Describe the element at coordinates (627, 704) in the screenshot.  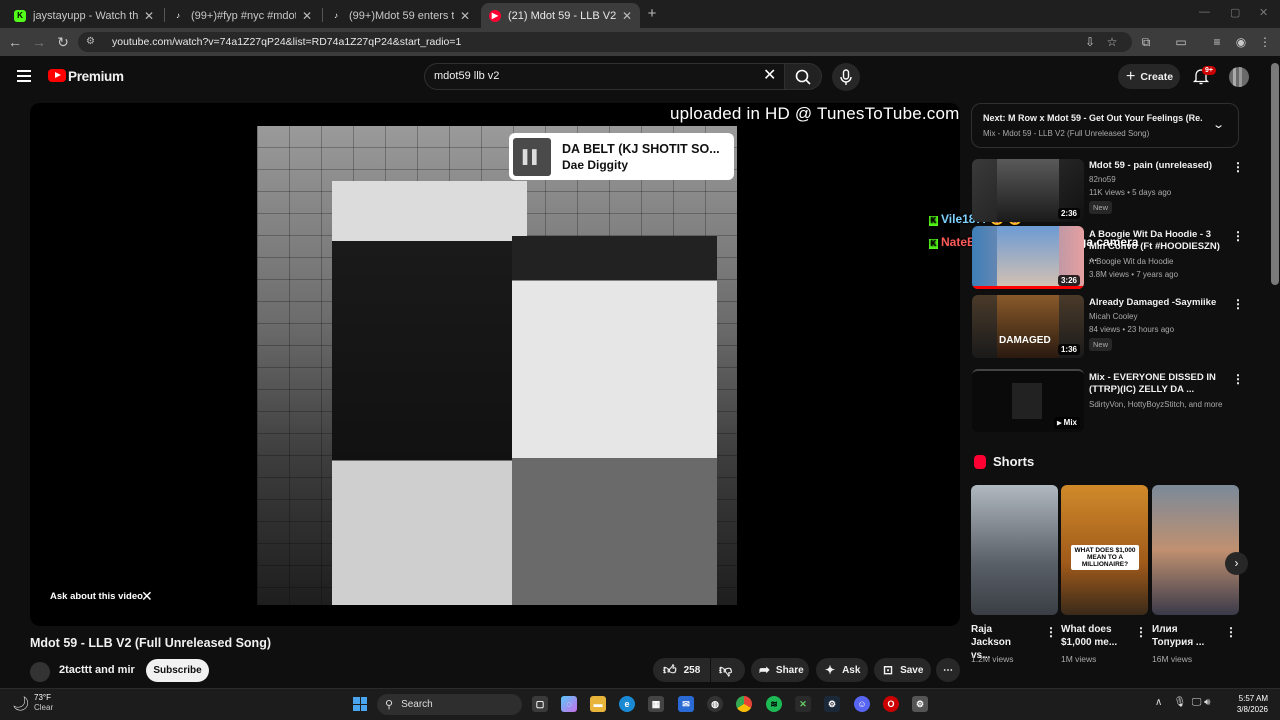
I see `edge-icon: e` at that location.